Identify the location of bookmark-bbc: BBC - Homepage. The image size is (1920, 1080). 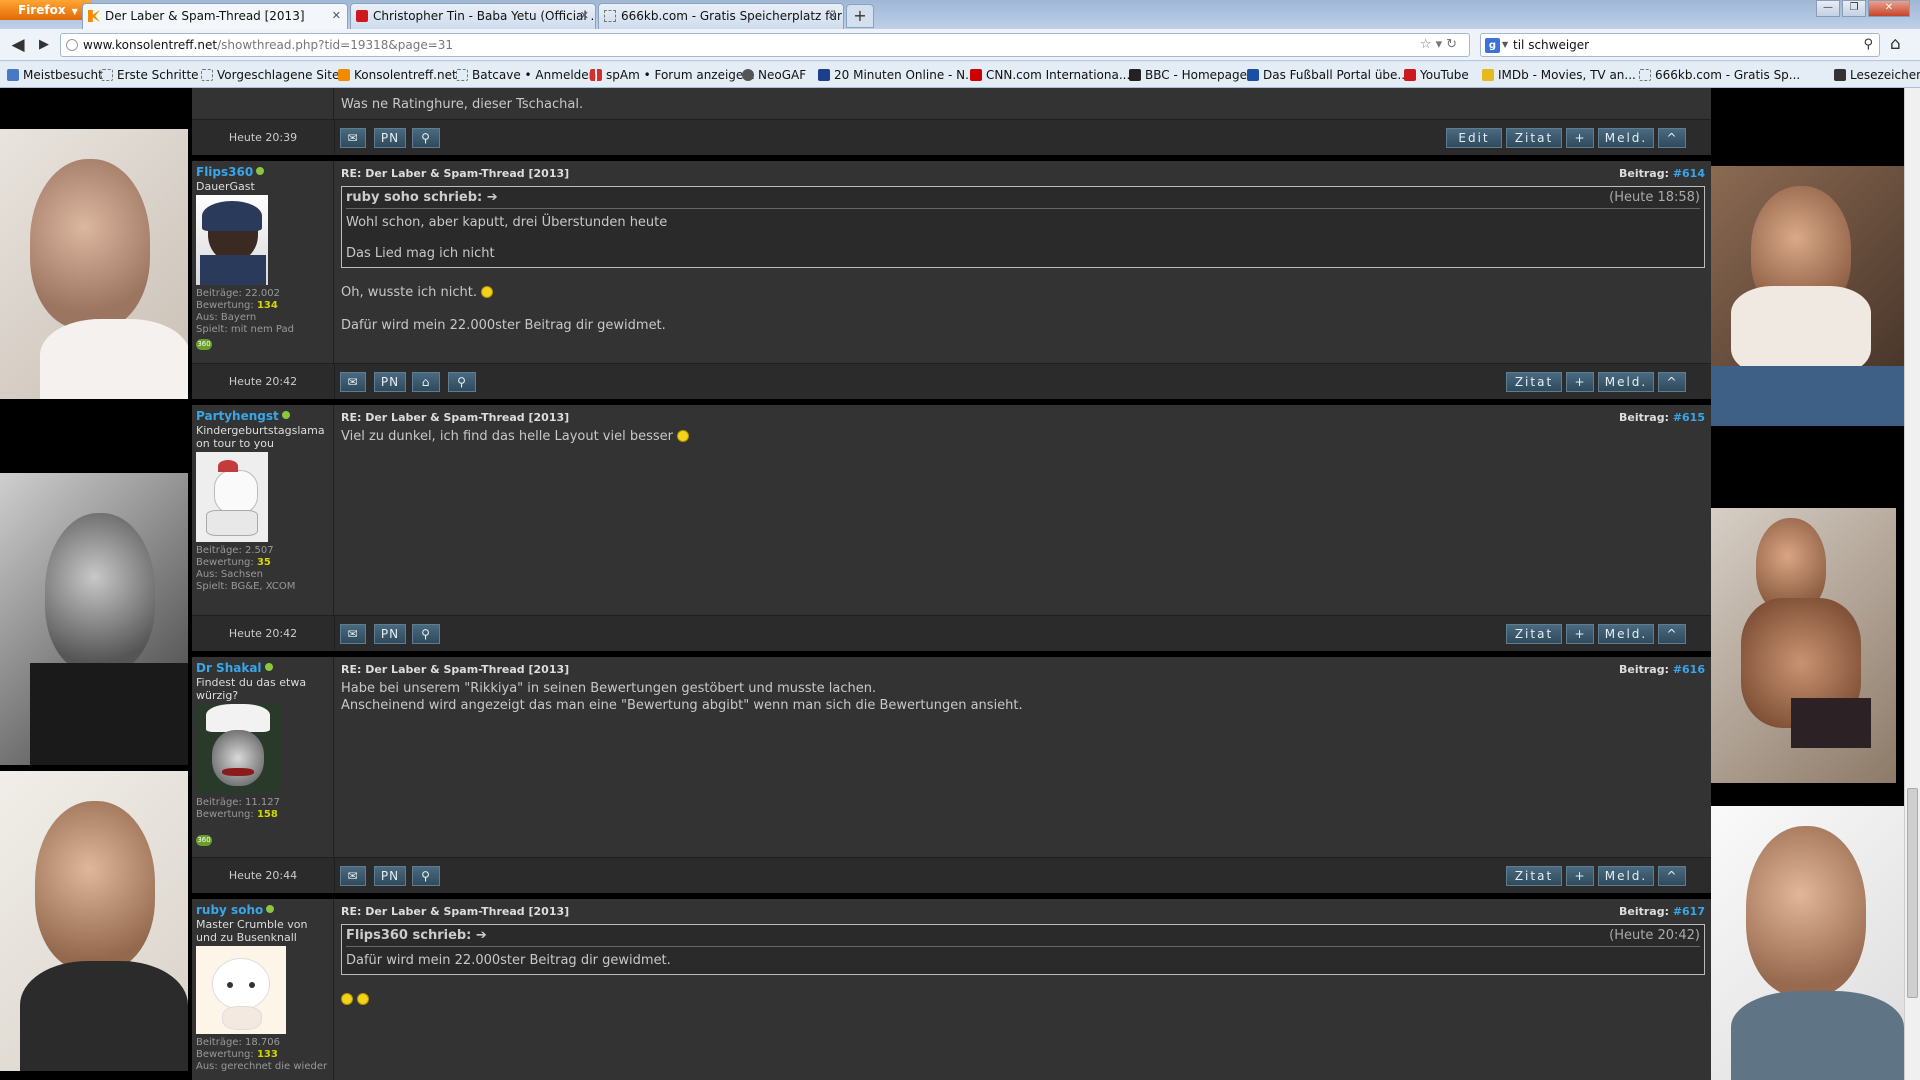
(1187, 75).